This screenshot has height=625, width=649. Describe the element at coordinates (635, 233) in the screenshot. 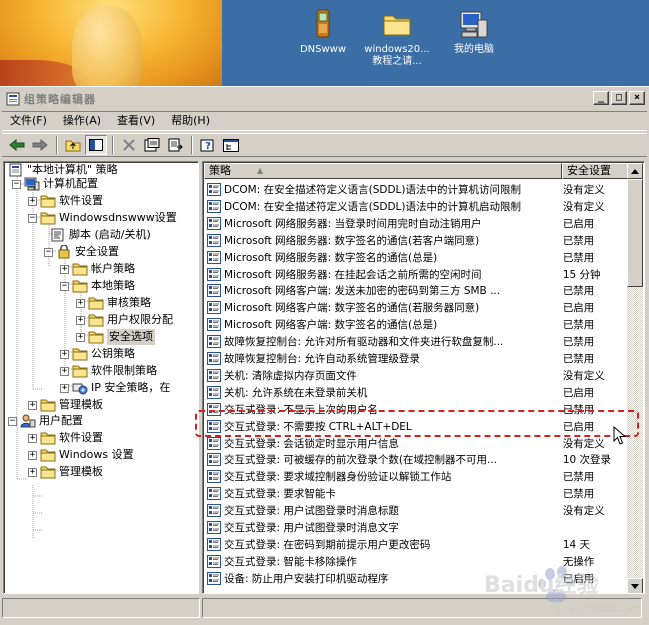

I see `scroll-thumb` at that location.